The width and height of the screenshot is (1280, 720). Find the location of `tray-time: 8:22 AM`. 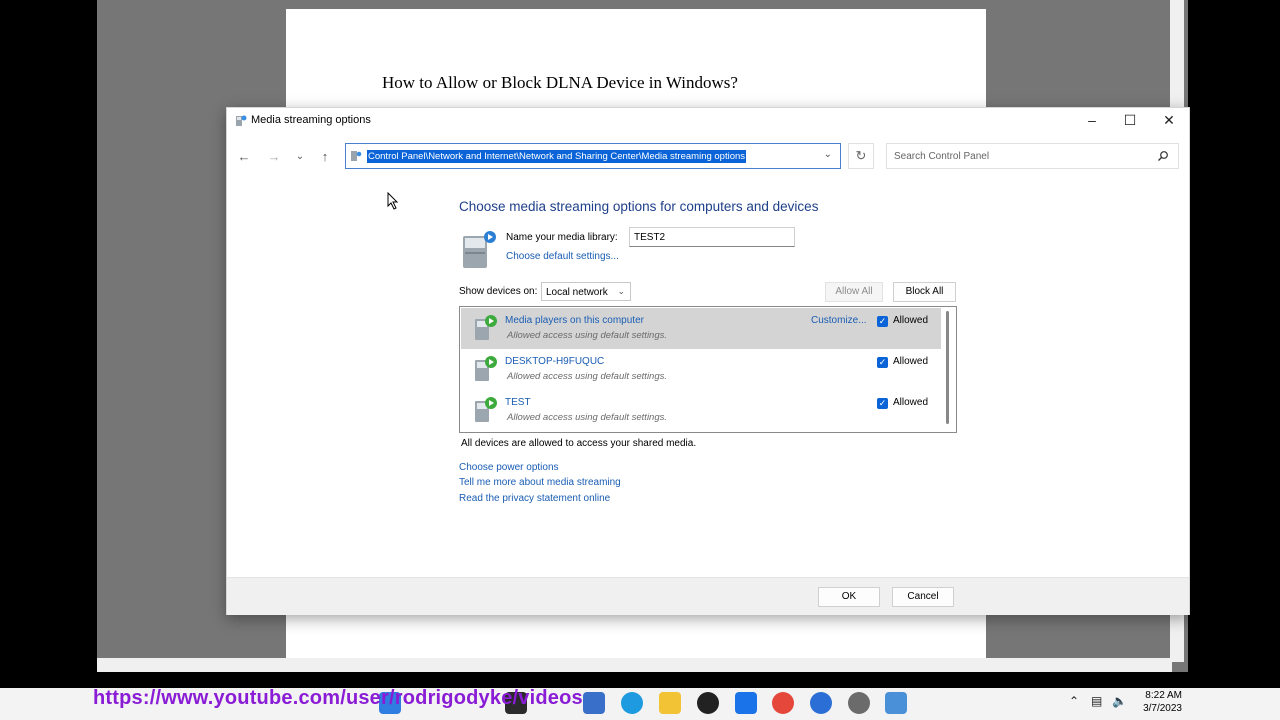

tray-time: 8:22 AM is located at coordinates (1163, 695).